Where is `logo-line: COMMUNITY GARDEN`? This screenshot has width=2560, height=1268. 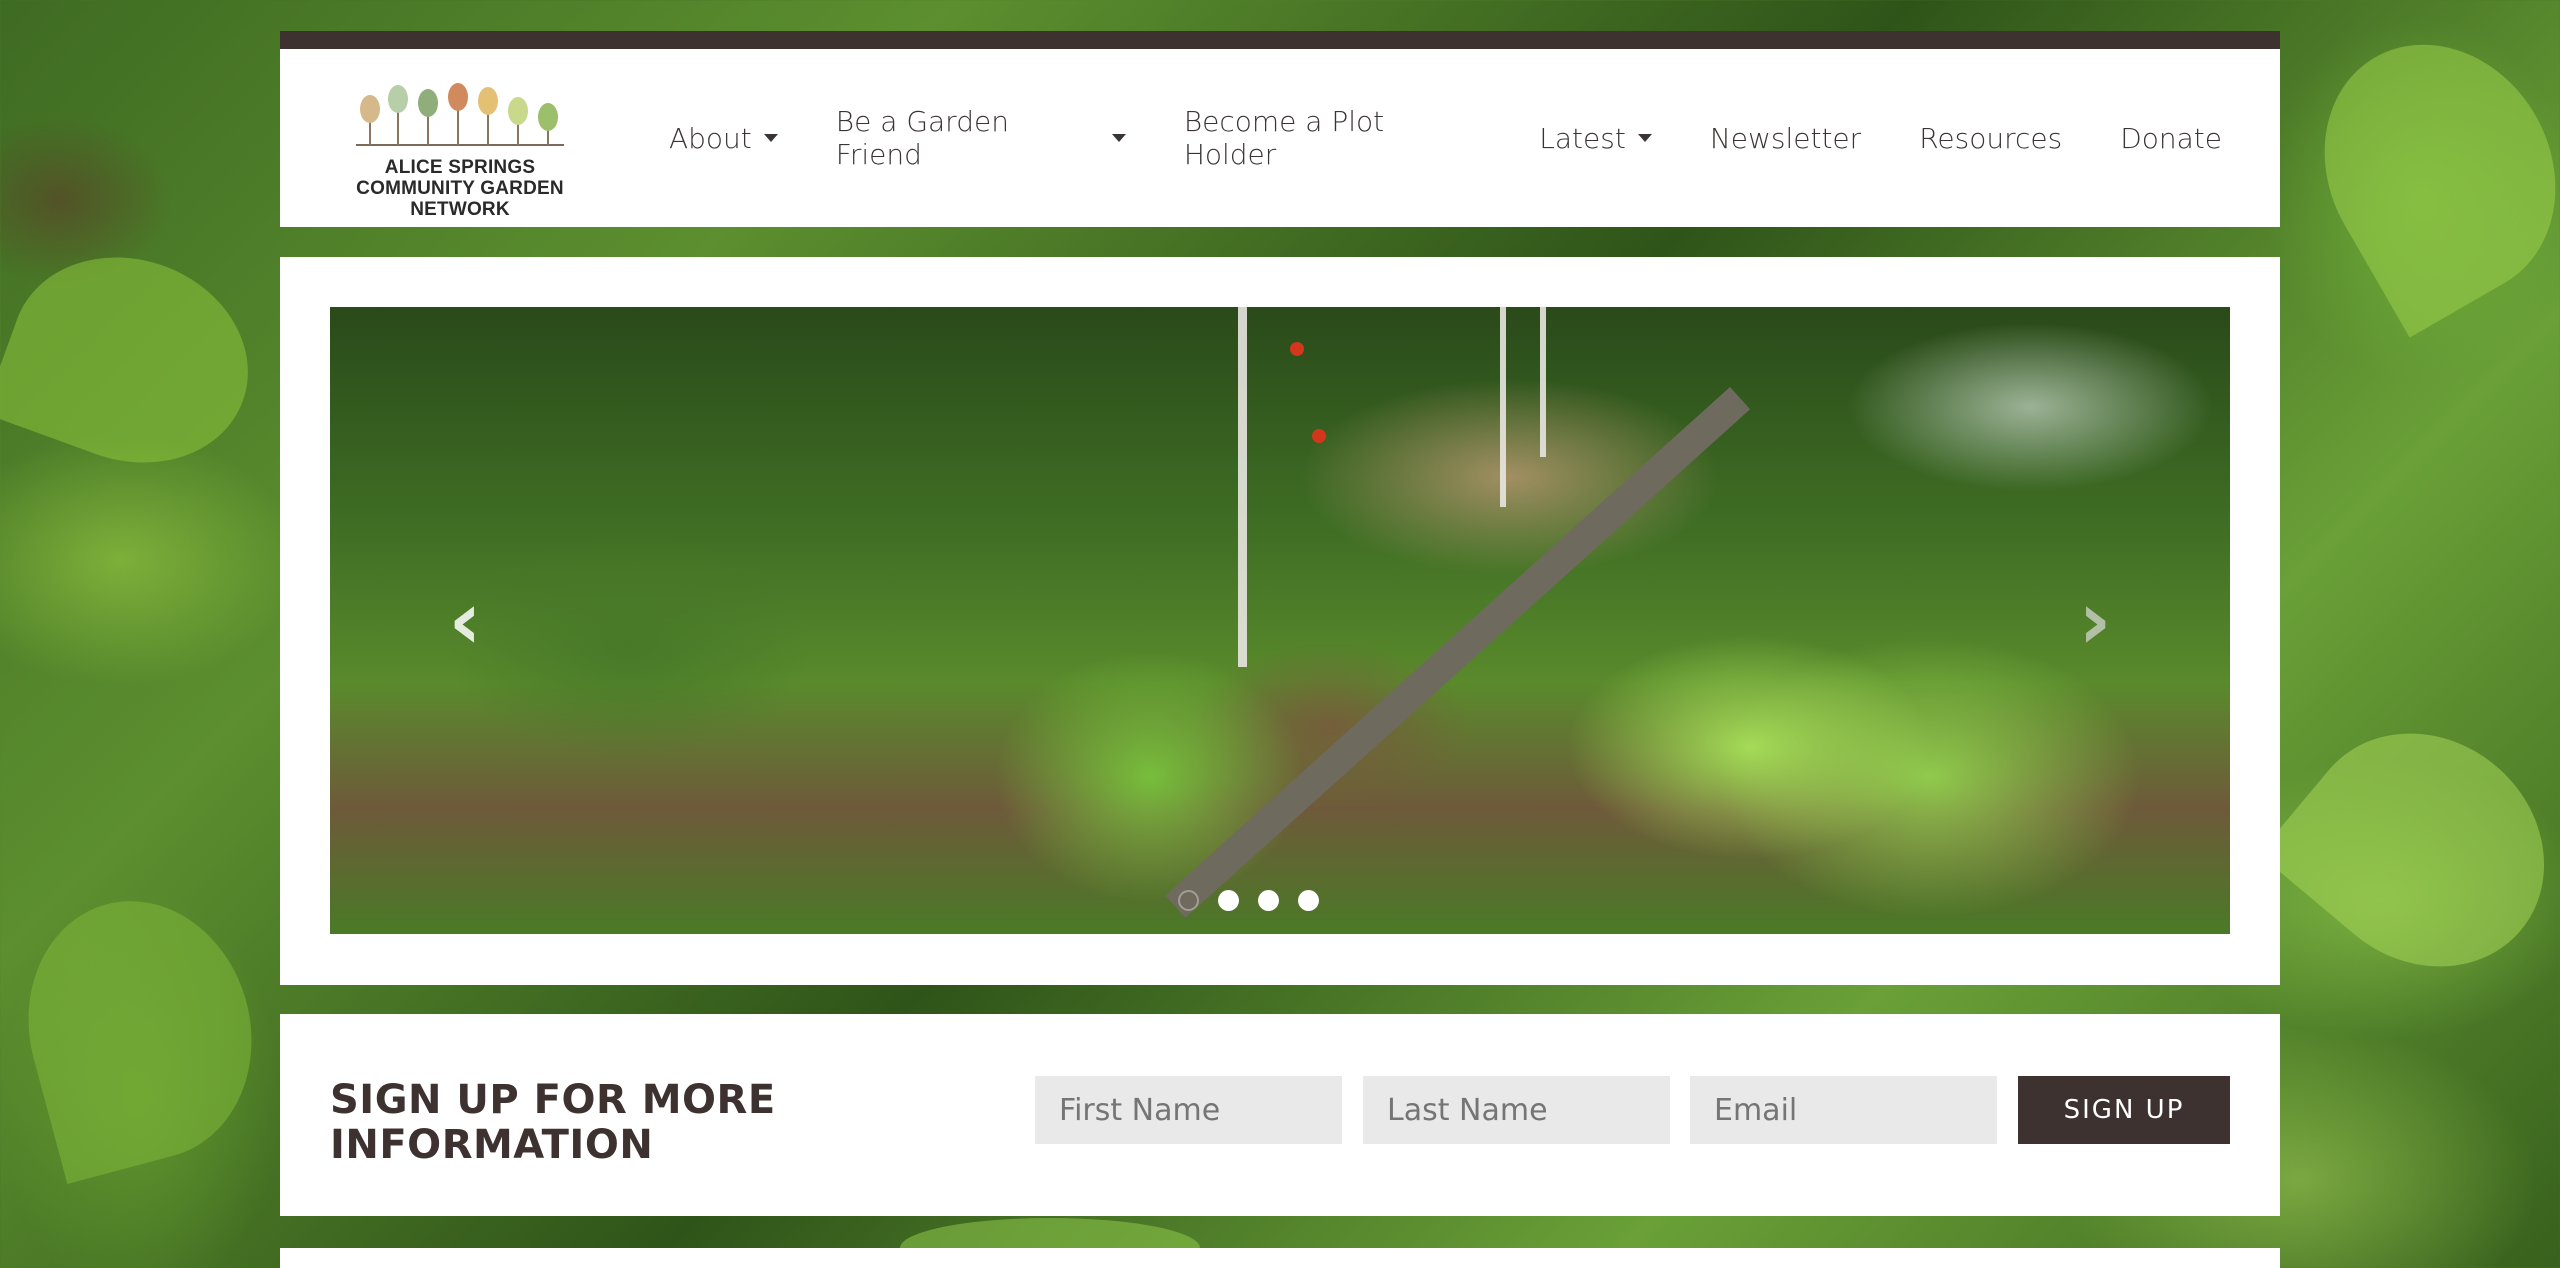 logo-line: COMMUNITY GARDEN is located at coordinates (460, 188).